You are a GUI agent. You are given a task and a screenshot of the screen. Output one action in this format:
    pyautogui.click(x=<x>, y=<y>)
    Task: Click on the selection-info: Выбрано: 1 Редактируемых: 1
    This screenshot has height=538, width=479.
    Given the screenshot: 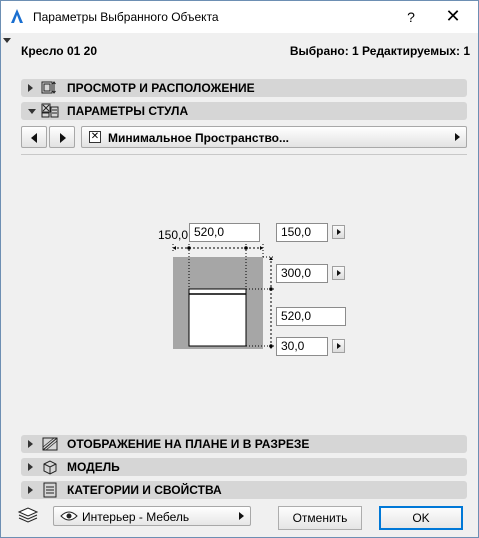 What is the action you would take?
    pyautogui.click(x=379, y=51)
    